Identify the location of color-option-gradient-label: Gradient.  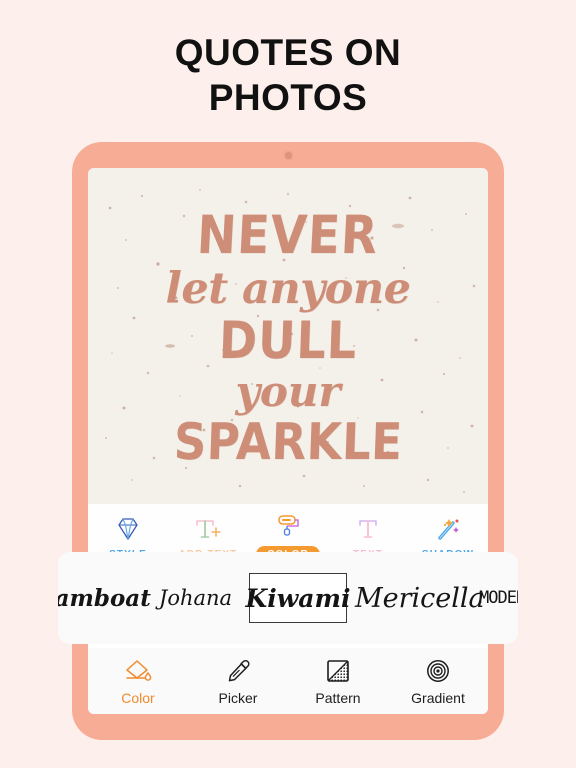
(438, 697).